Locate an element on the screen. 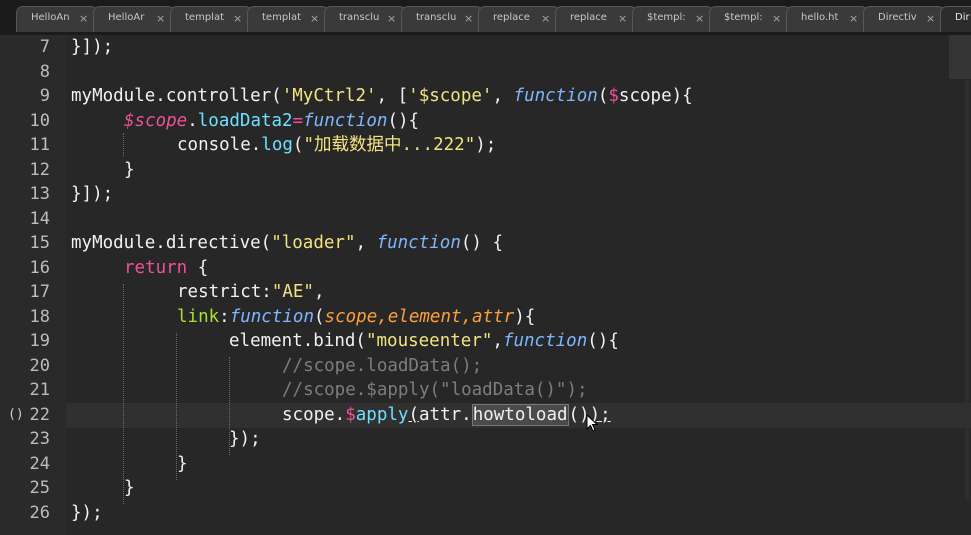 This screenshot has width=971, height=535. code-token: myModule.directive( is located at coordinates (171, 243).